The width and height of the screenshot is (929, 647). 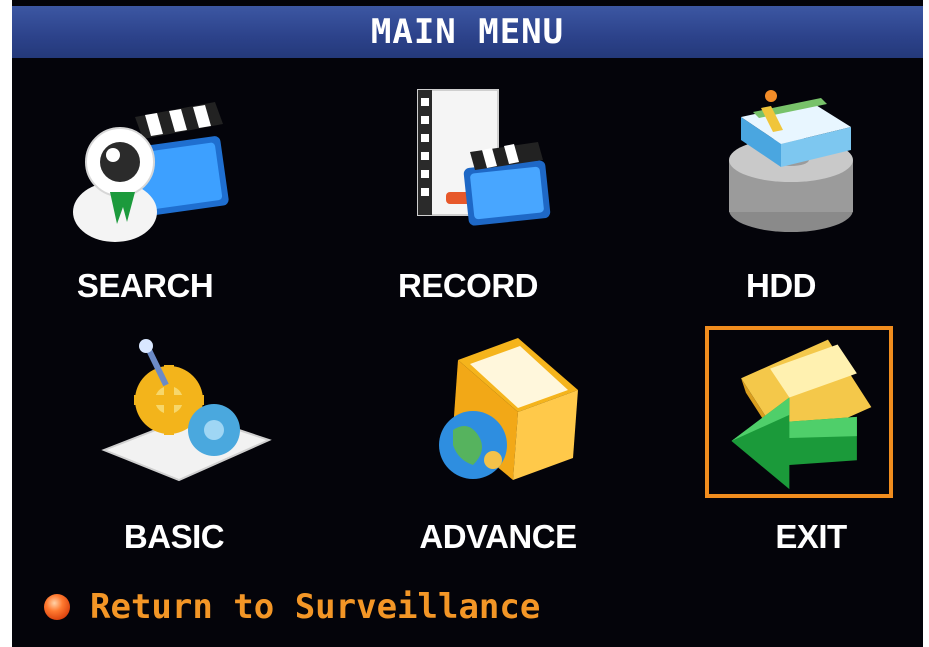 What do you see at coordinates (508, 409) in the screenshot?
I see `advance-settings-icon` at bounding box center [508, 409].